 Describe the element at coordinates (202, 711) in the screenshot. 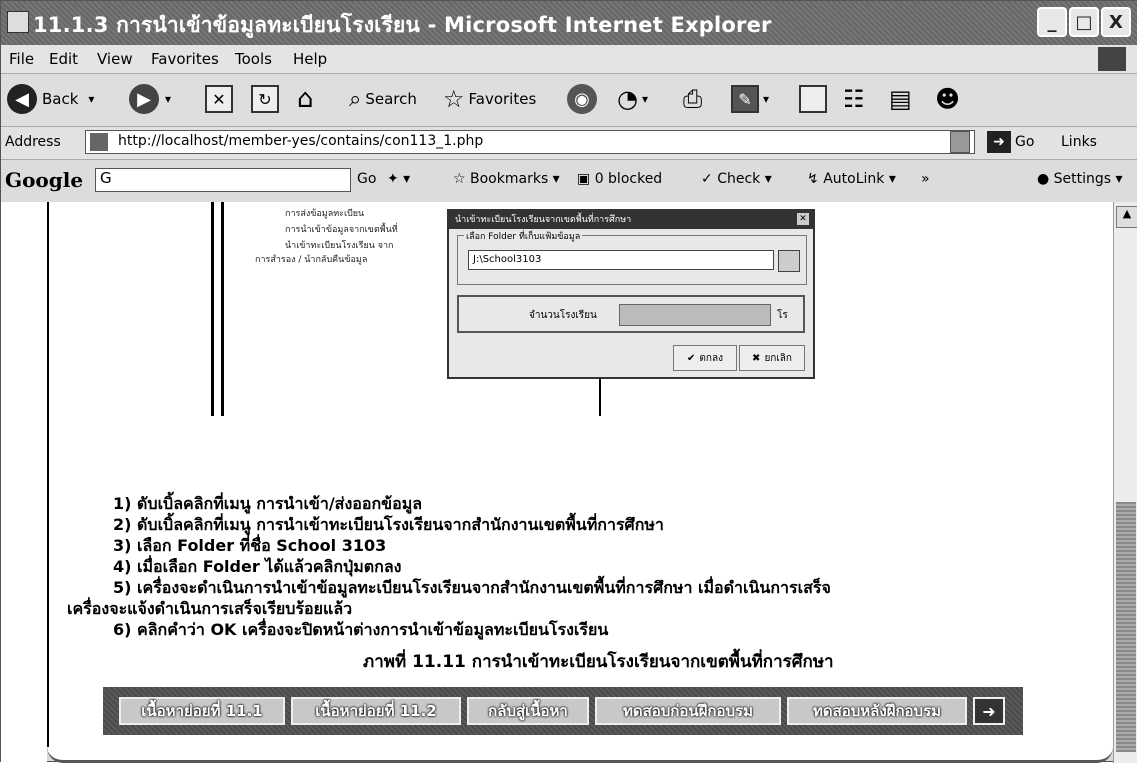

I see `nav-sub-11-1-button: เนื้อหาย่อยที่ 11.1` at that location.